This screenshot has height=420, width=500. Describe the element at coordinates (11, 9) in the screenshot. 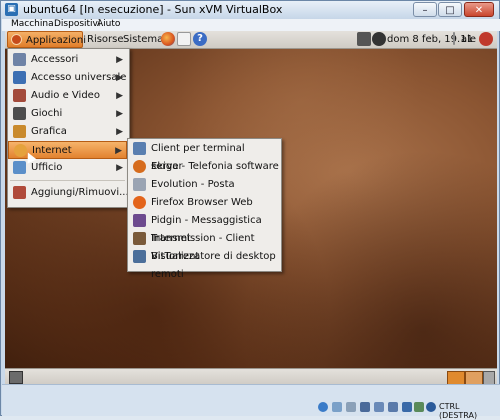

I see `virtualbox-icon: ▣` at that location.